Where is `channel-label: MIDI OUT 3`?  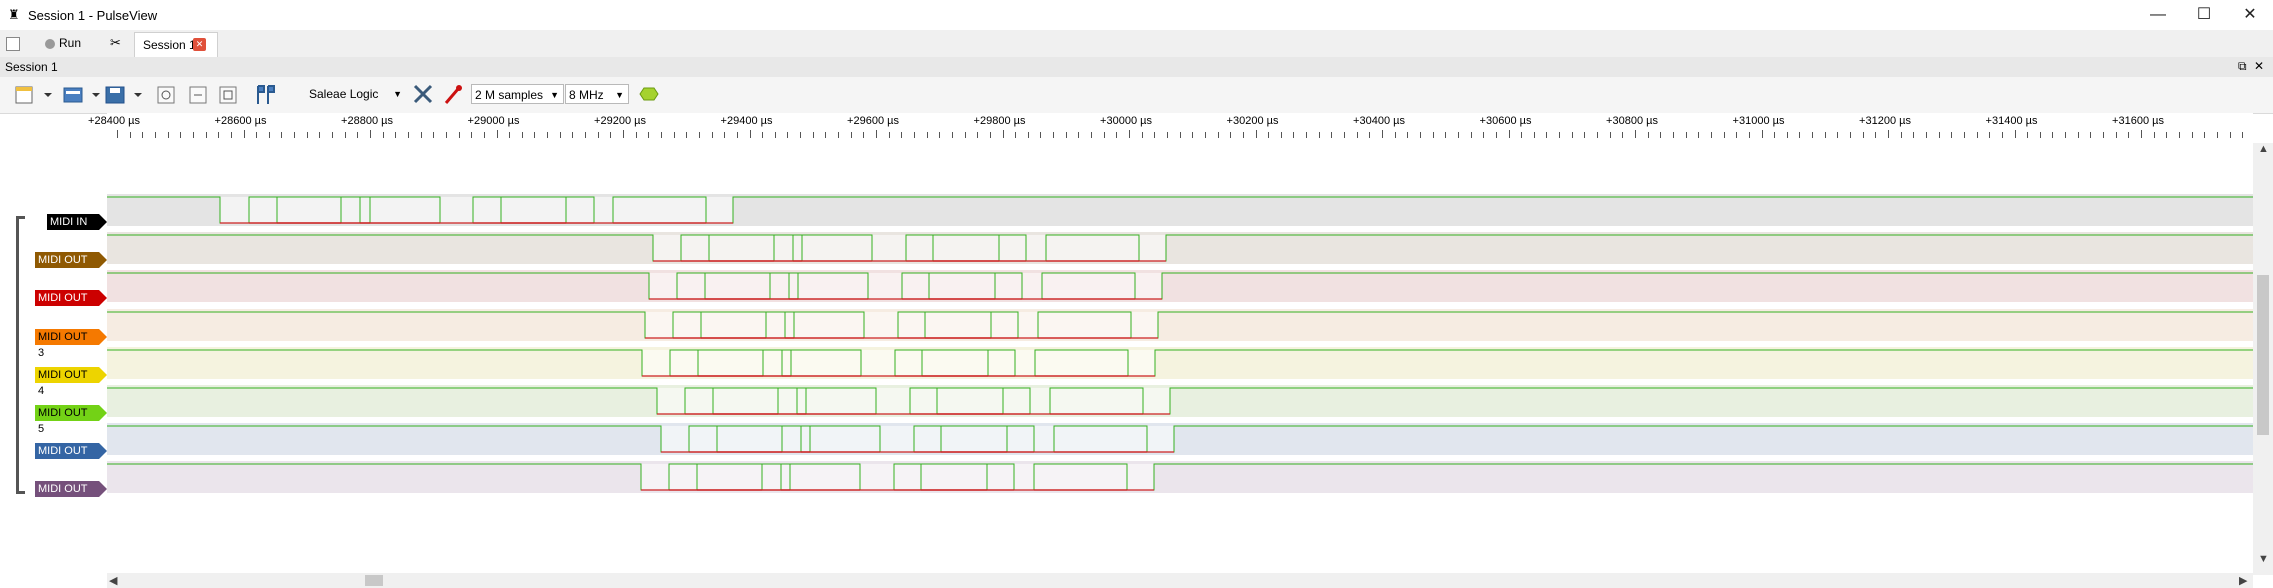
channel-label: MIDI OUT 3 is located at coordinates (71, 343).